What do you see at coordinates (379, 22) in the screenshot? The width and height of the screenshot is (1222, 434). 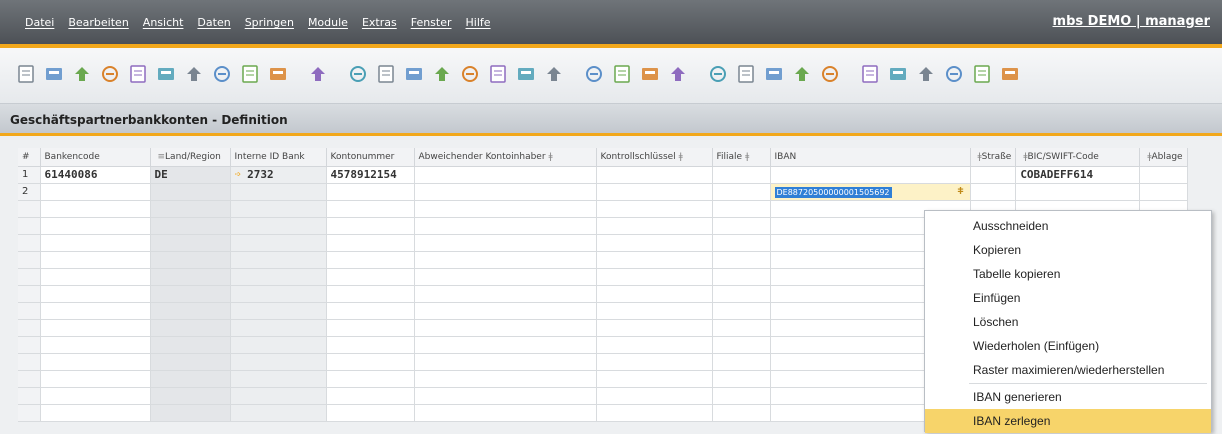 I see `menu-extras: Extras` at bounding box center [379, 22].